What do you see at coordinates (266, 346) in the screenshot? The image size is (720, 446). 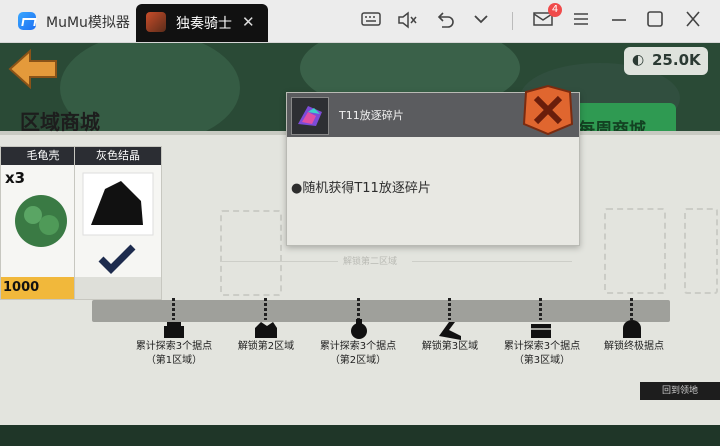 I see `milestone-label: 解锁第2区域` at bounding box center [266, 346].